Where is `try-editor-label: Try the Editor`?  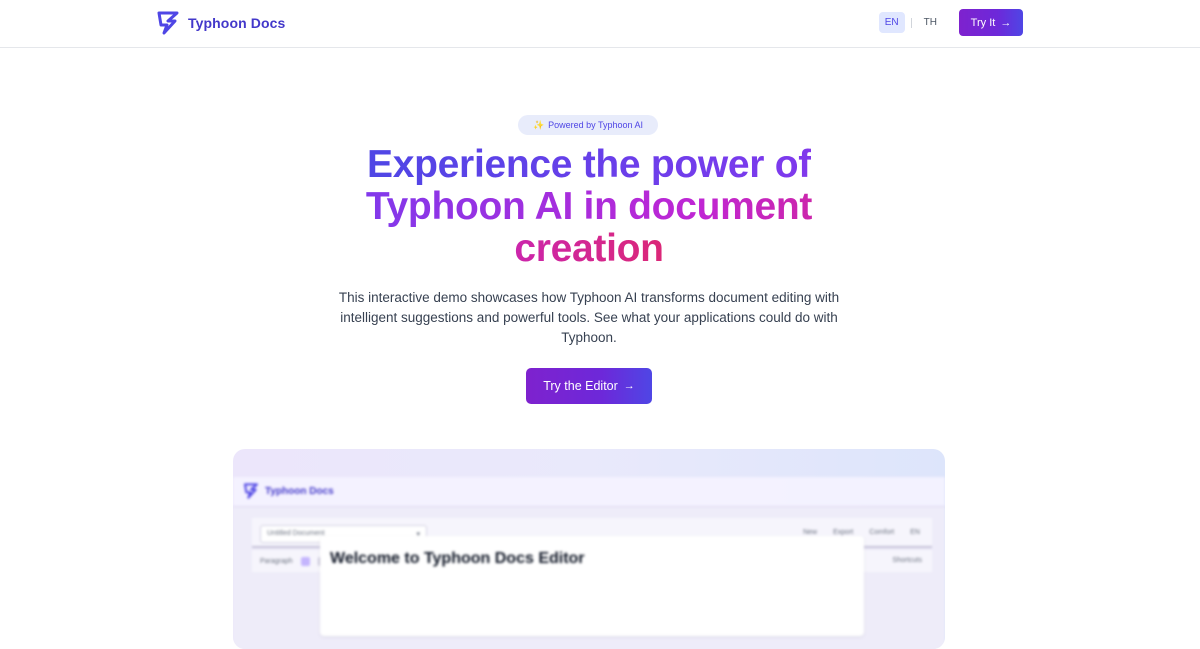
try-editor-label: Try the Editor is located at coordinates (580, 386).